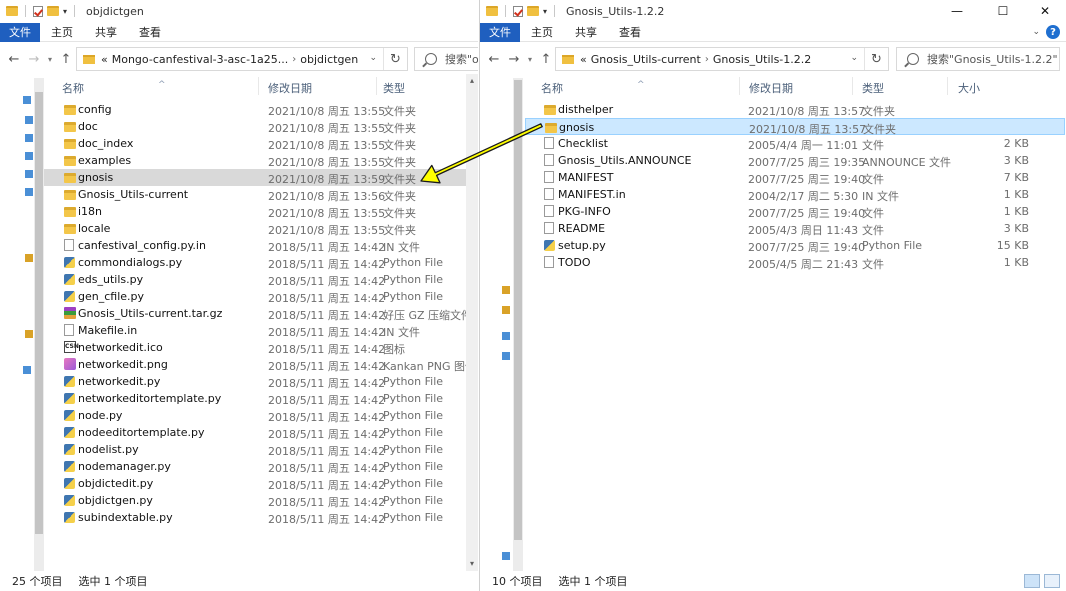 The width and height of the screenshot is (1066, 591). What do you see at coordinates (472, 564) in the screenshot?
I see `scroll-down-icon: ▾` at bounding box center [472, 564].